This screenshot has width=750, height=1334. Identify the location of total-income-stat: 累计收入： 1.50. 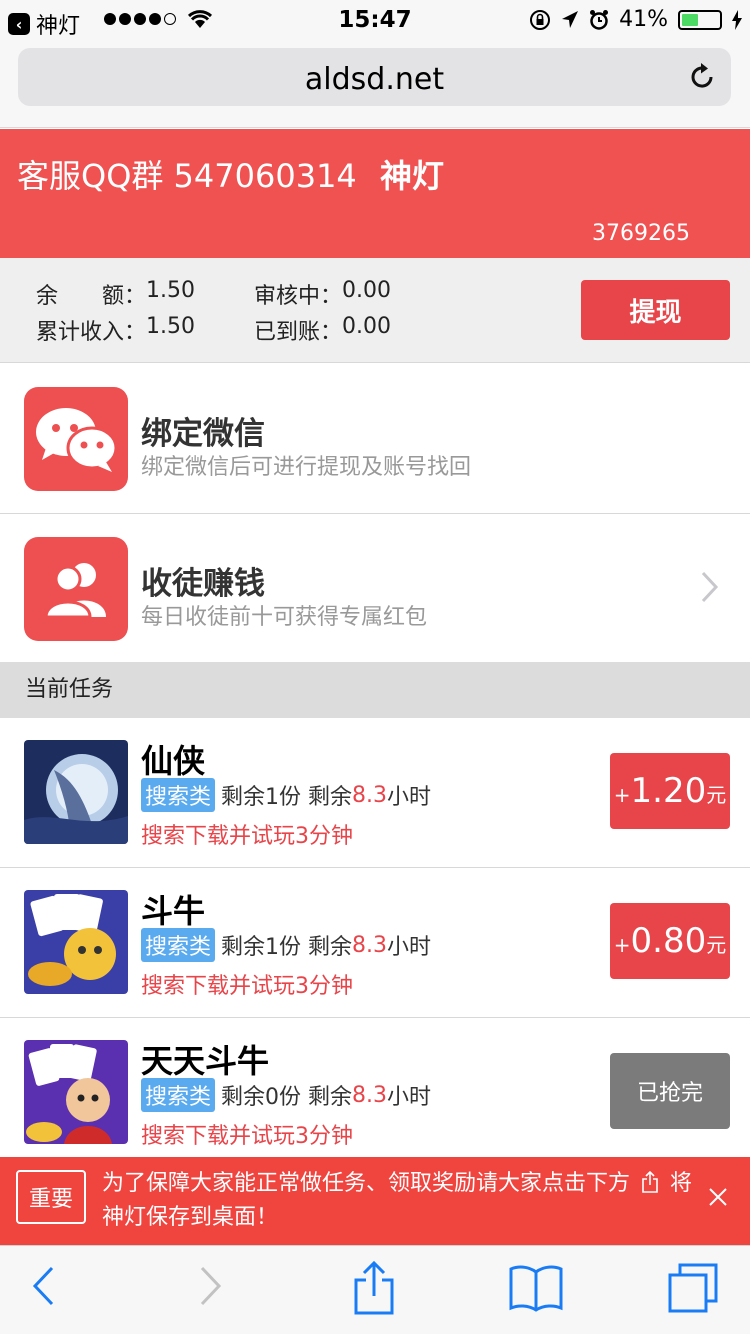
(115, 329).